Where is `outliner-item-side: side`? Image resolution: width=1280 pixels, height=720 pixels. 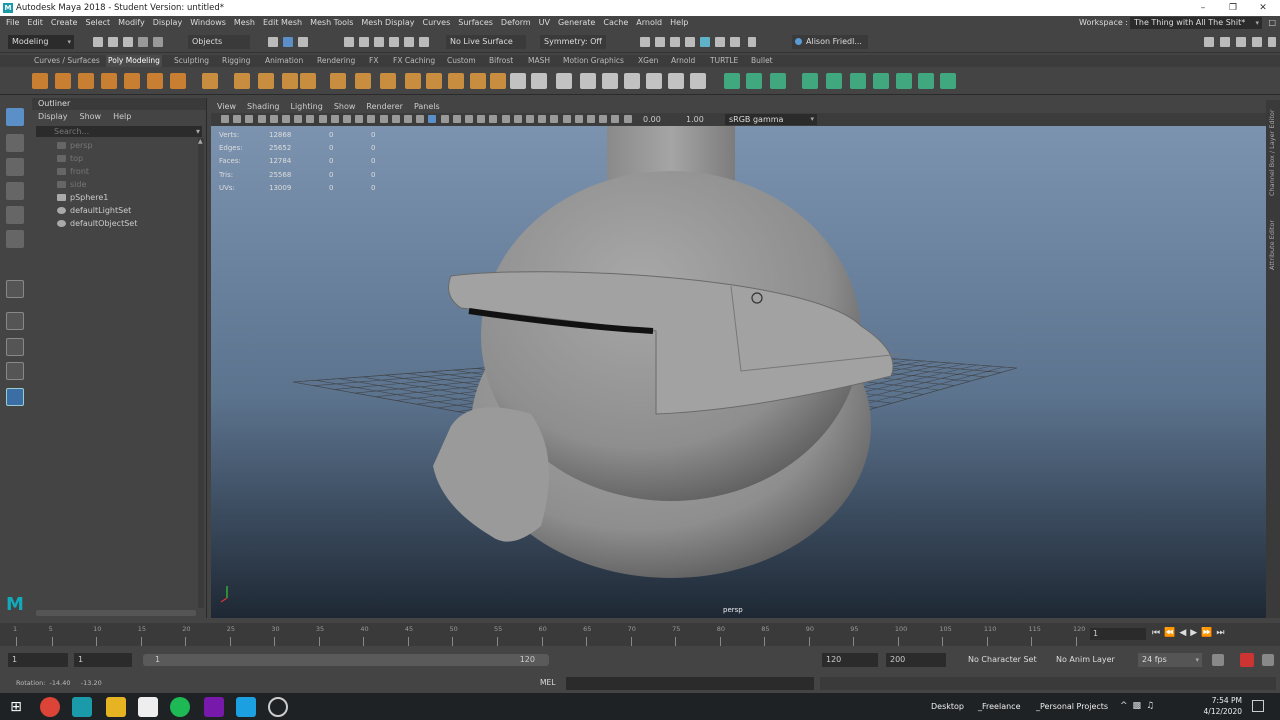 outliner-item-side: side is located at coordinates (119, 184).